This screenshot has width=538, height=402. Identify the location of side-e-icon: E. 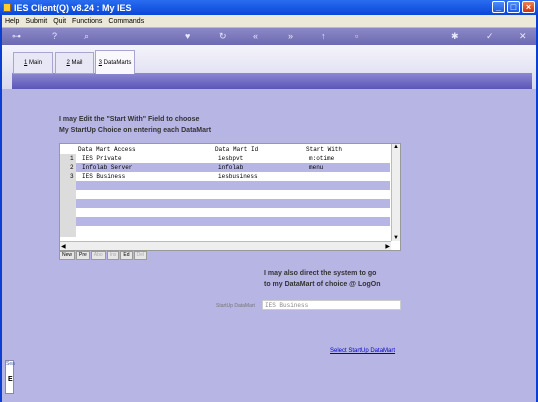
(10, 379).